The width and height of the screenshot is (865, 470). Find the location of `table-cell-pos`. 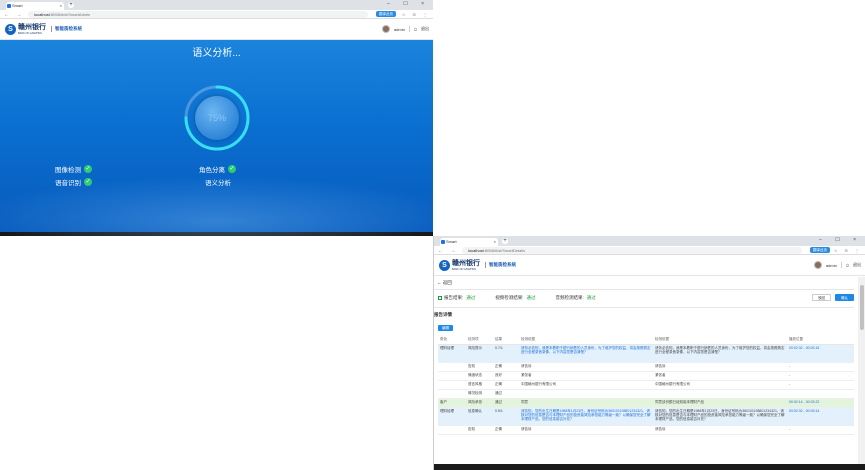

table-cell-pos is located at coordinates (820, 394).